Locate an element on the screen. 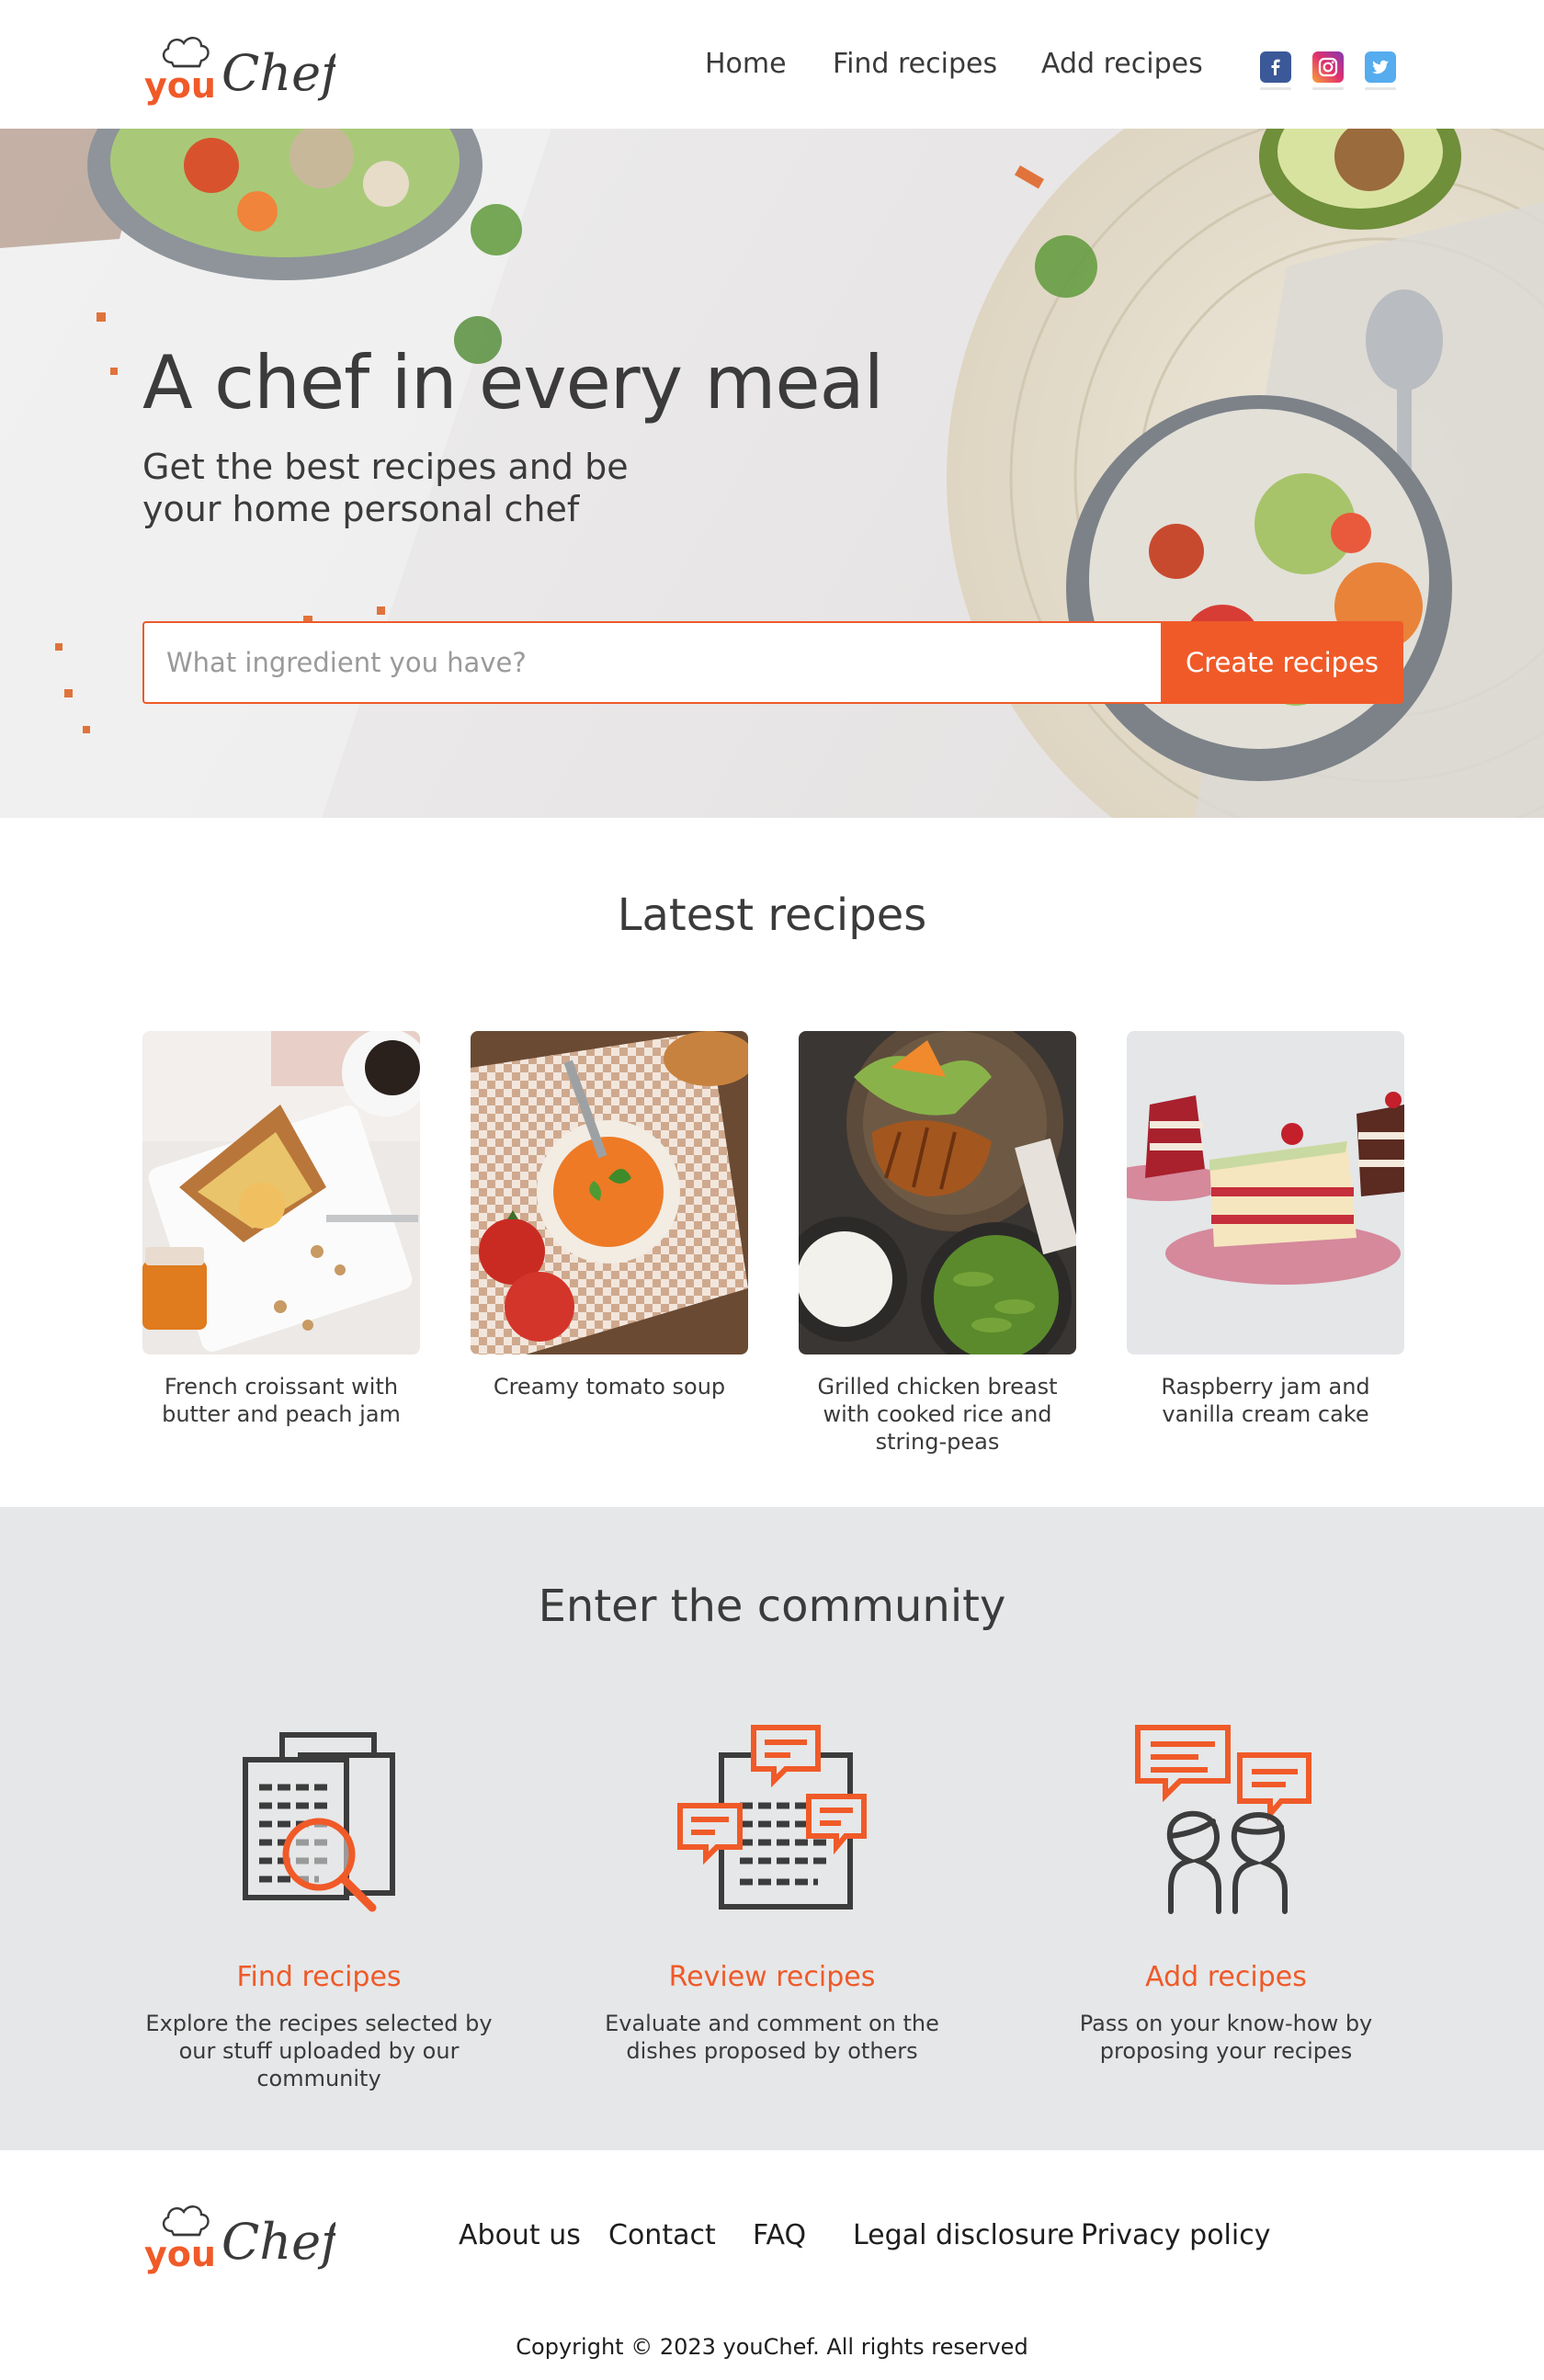 Image resolution: width=1544 pixels, height=2380 pixels. footer-link-legal: Legal disclosure is located at coordinates (963, 2235).